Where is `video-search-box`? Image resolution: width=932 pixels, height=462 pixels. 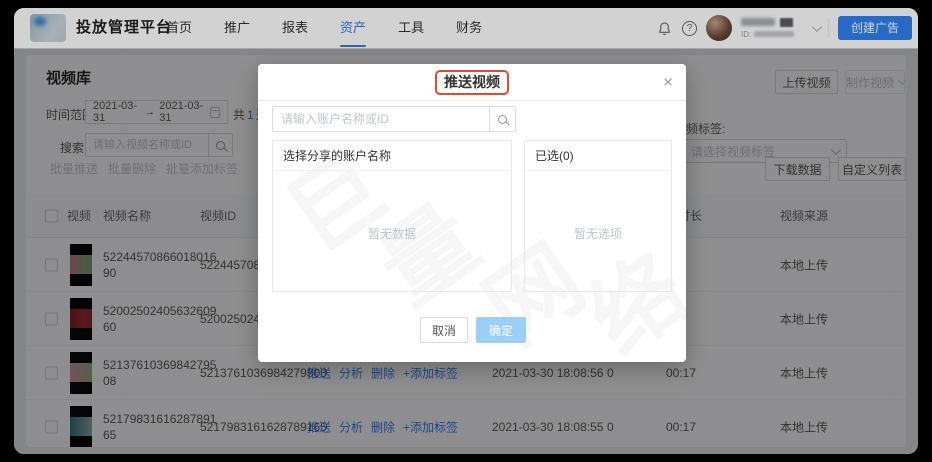
video-search-box is located at coordinates (159, 145).